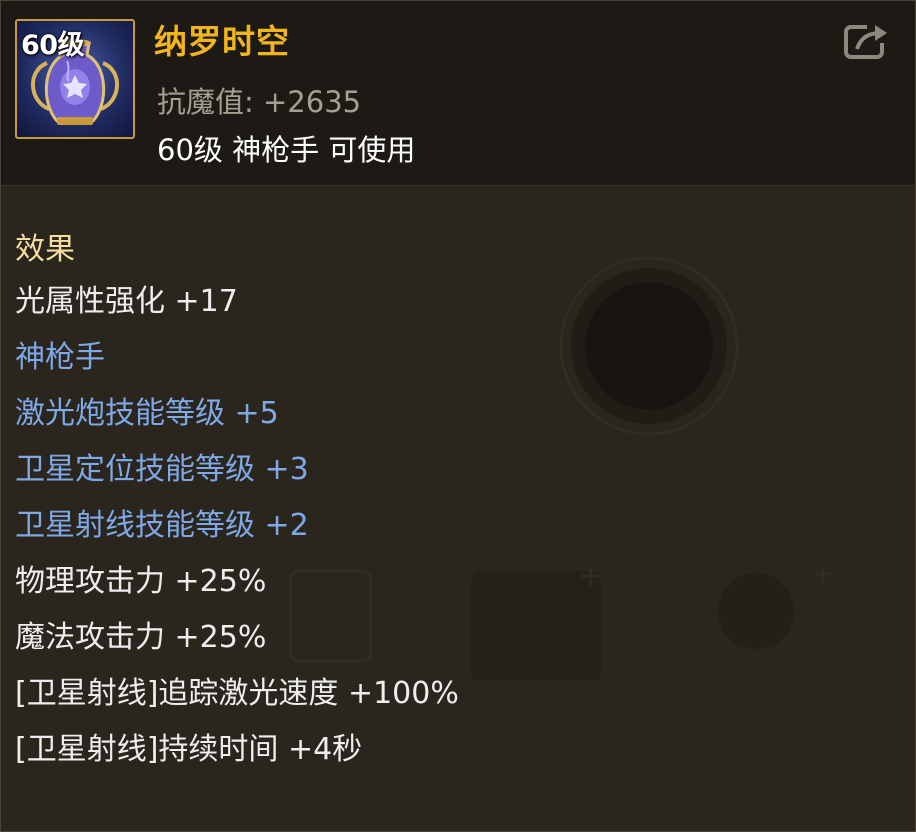 The width and height of the screenshot is (916, 832). Describe the element at coordinates (286, 150) in the screenshot. I see `item-requirement: 60级 神枪手 可使用` at that location.